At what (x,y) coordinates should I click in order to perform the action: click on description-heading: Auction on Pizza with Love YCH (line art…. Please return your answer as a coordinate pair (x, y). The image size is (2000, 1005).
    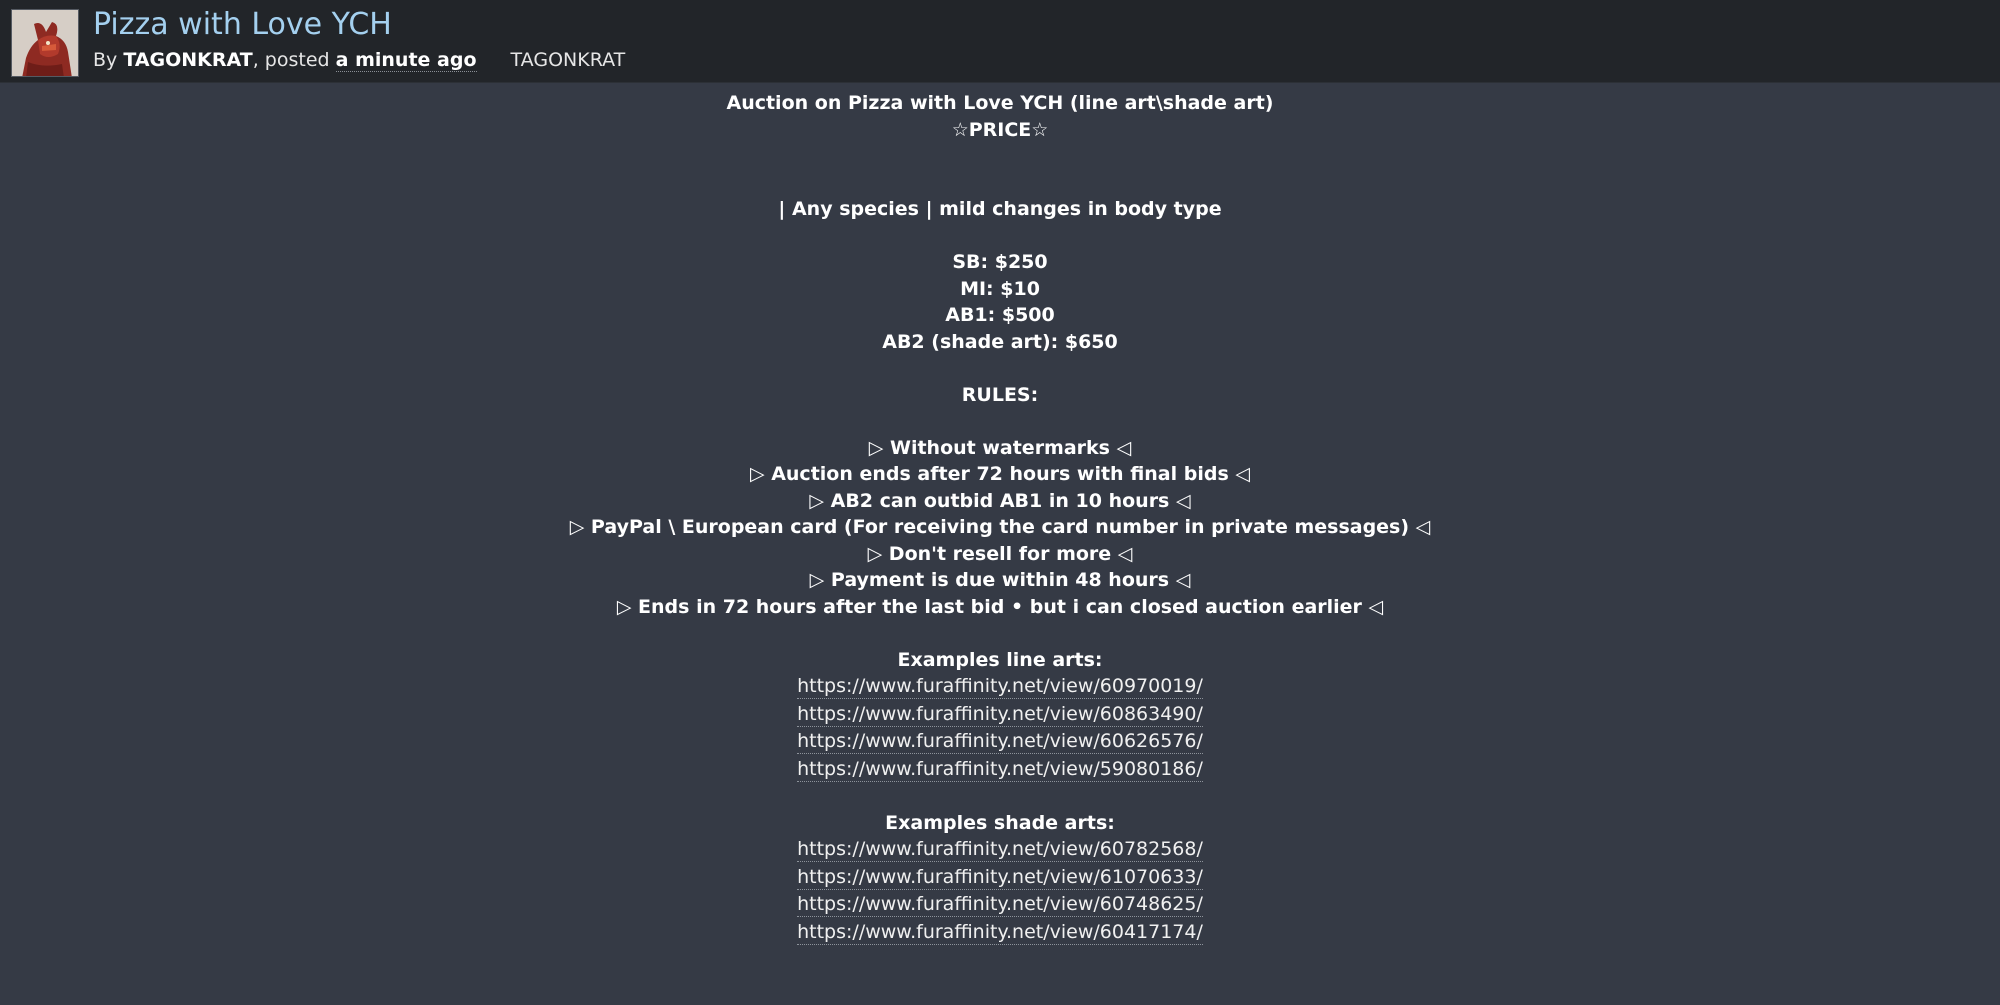
    Looking at the image, I should click on (1000, 103).